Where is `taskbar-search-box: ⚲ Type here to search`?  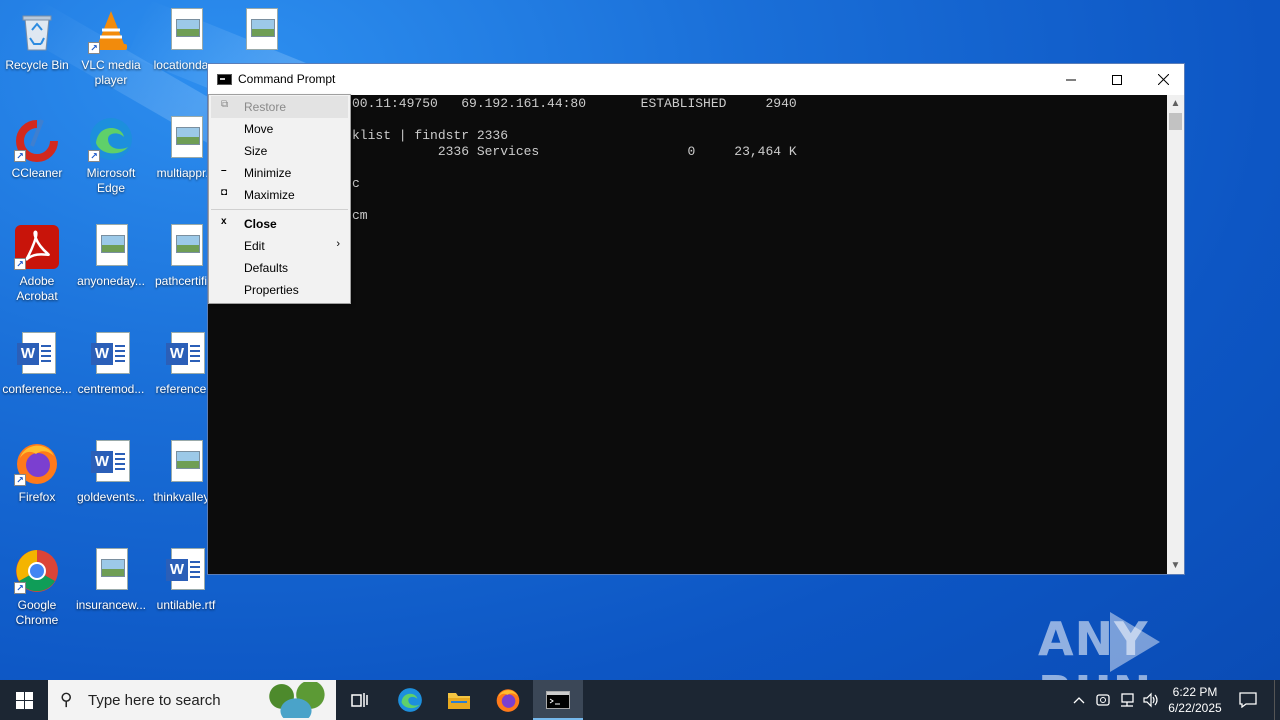
taskbar-search-box: ⚲ Type here to search is located at coordinates (192, 700).